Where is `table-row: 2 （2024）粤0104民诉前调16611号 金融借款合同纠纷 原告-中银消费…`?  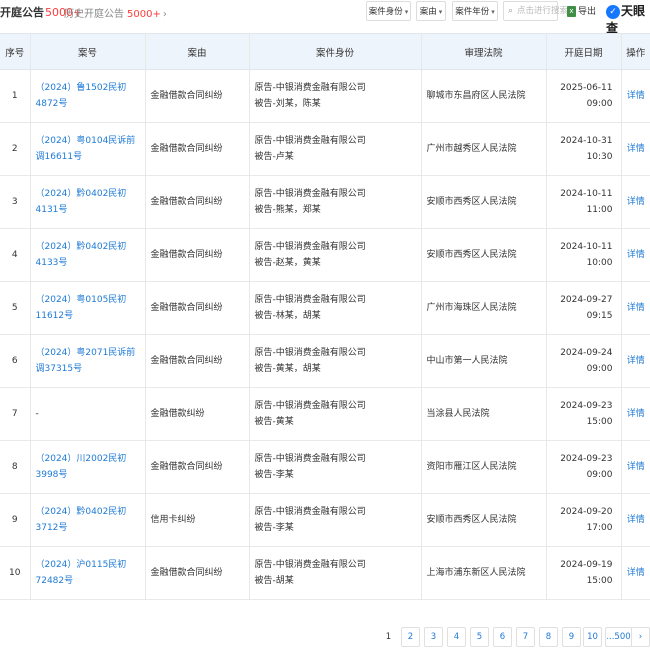 table-row: 2 （2024）粤0104民诉前调16611号 金融借款合同纠纷 原告-中银消费… is located at coordinates (325, 149).